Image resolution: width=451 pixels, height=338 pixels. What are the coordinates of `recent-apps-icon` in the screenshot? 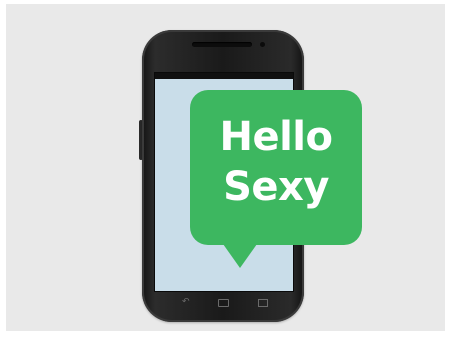 It's located at (263, 303).